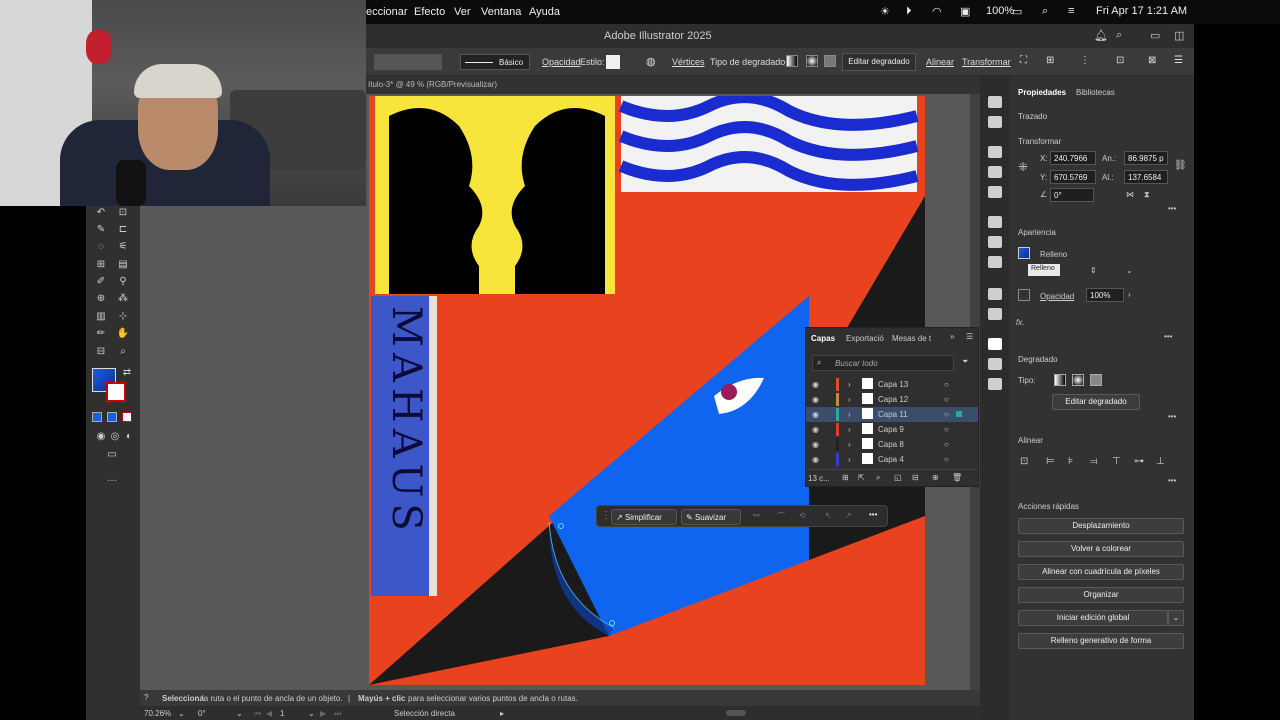  I want to click on align-pixel-grid-button: Alinear con cuadrícula de píxeles, so click(1101, 572).